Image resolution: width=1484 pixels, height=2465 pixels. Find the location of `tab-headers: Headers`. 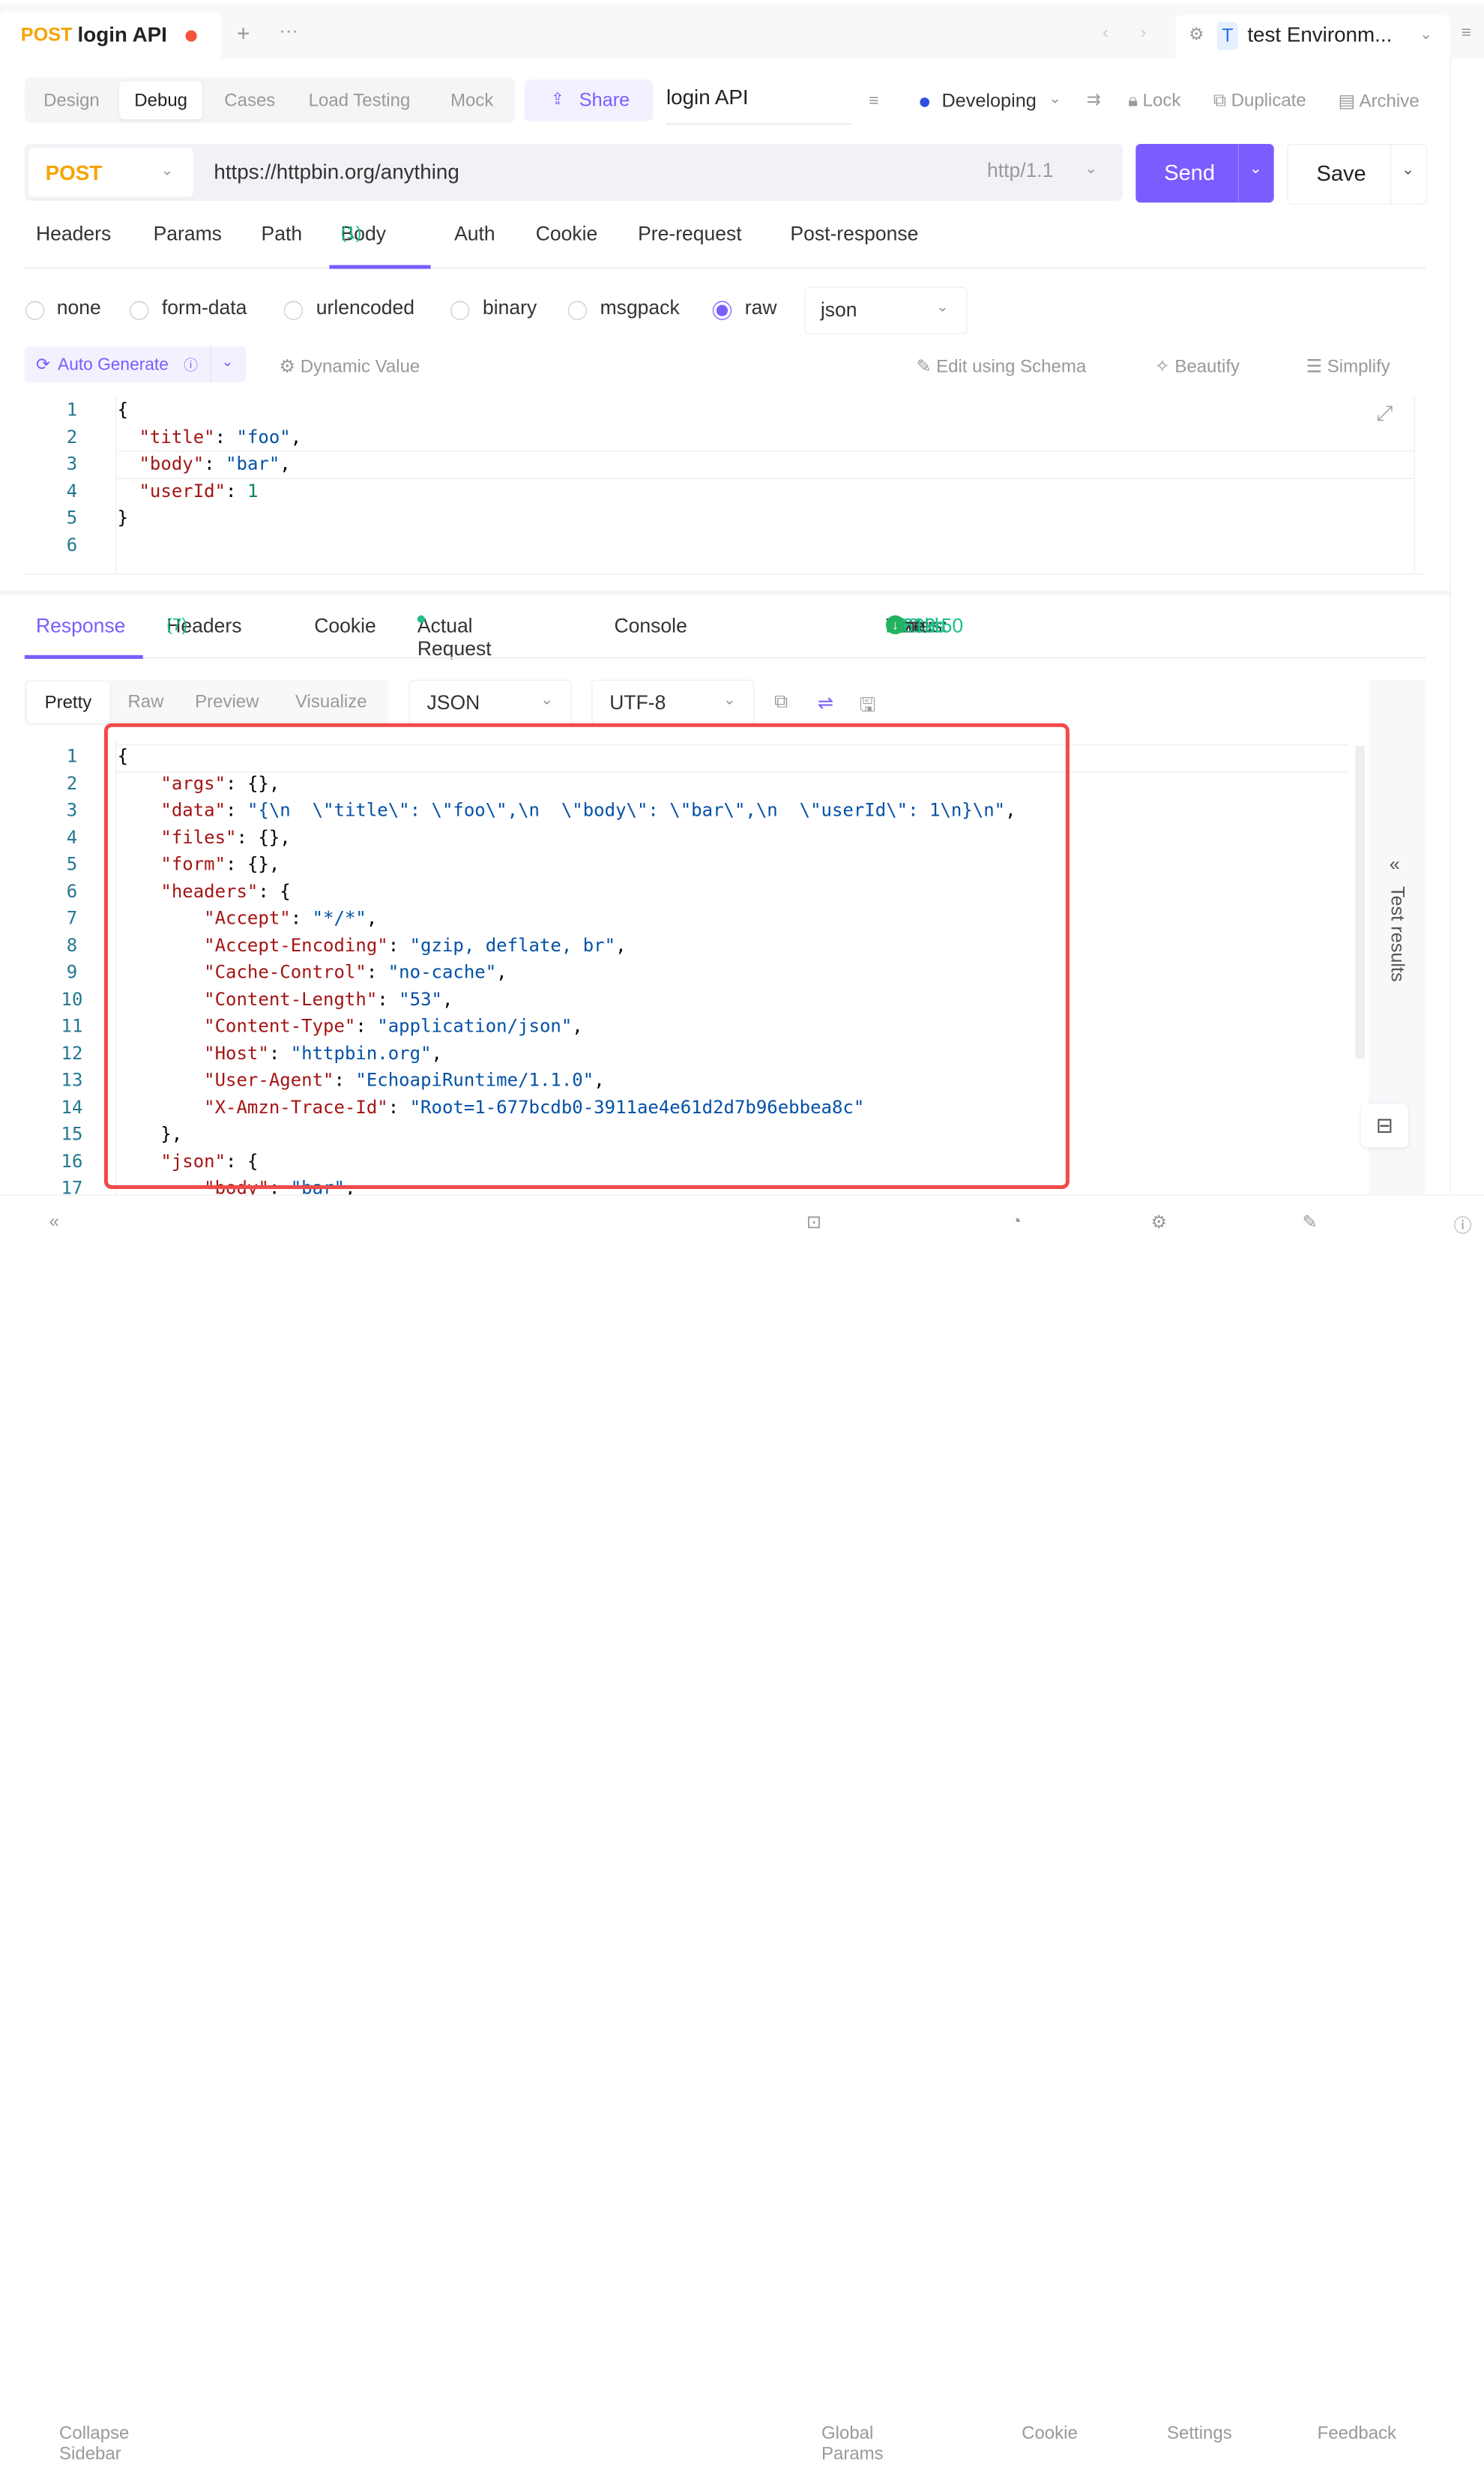

tab-headers: Headers is located at coordinates (74, 235).